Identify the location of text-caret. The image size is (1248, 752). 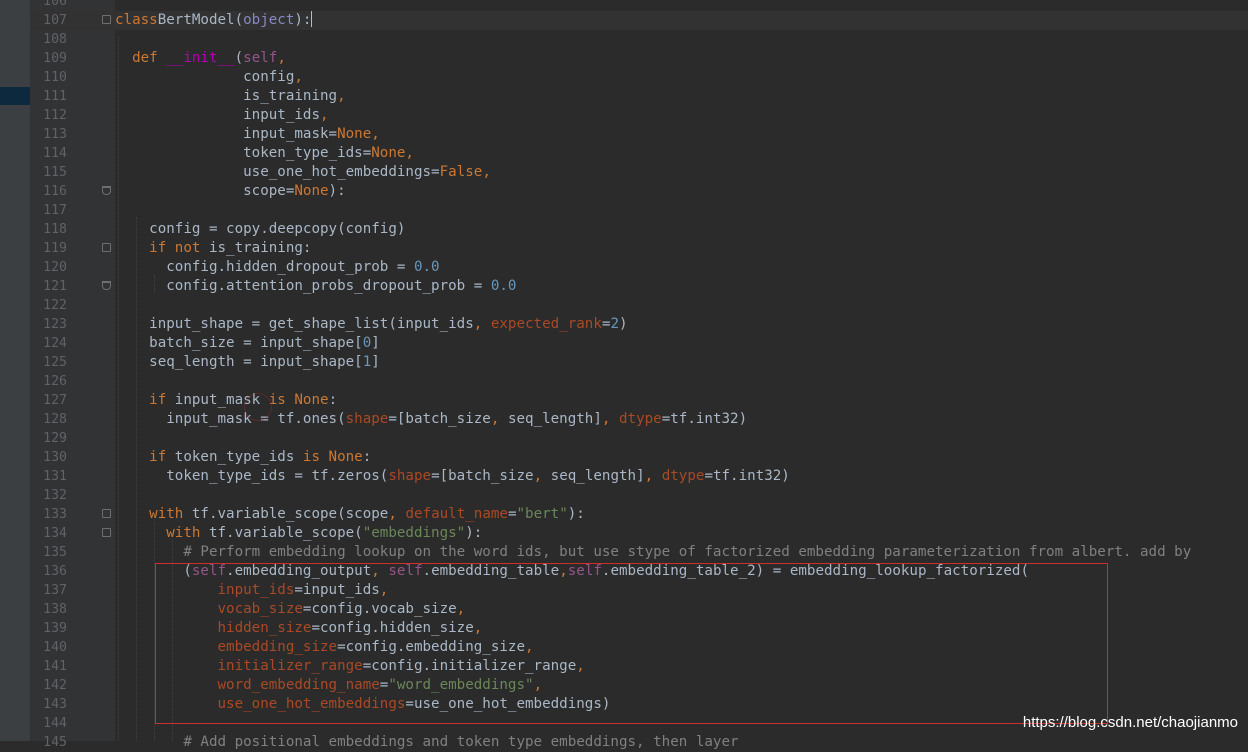
(312, 19).